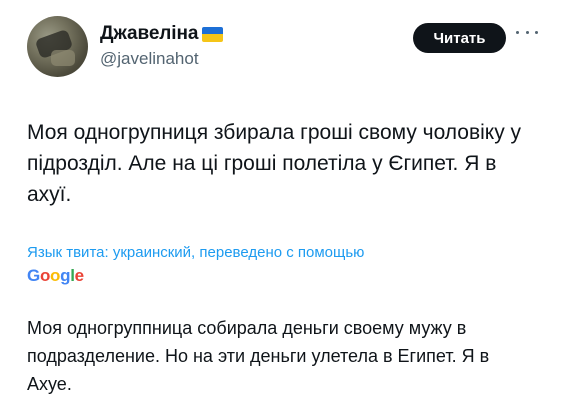  Describe the element at coordinates (161, 59) in the screenshot. I see `user-handle: @javelinahot` at that location.